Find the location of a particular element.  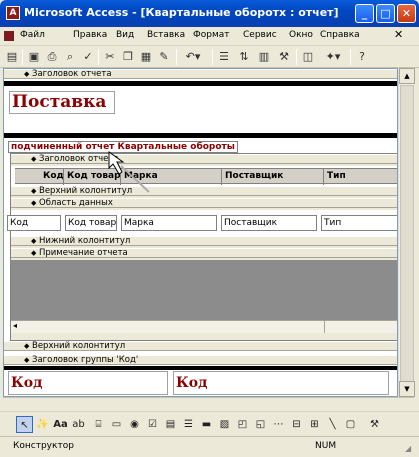

menu-window: Окно is located at coordinates (301, 35).